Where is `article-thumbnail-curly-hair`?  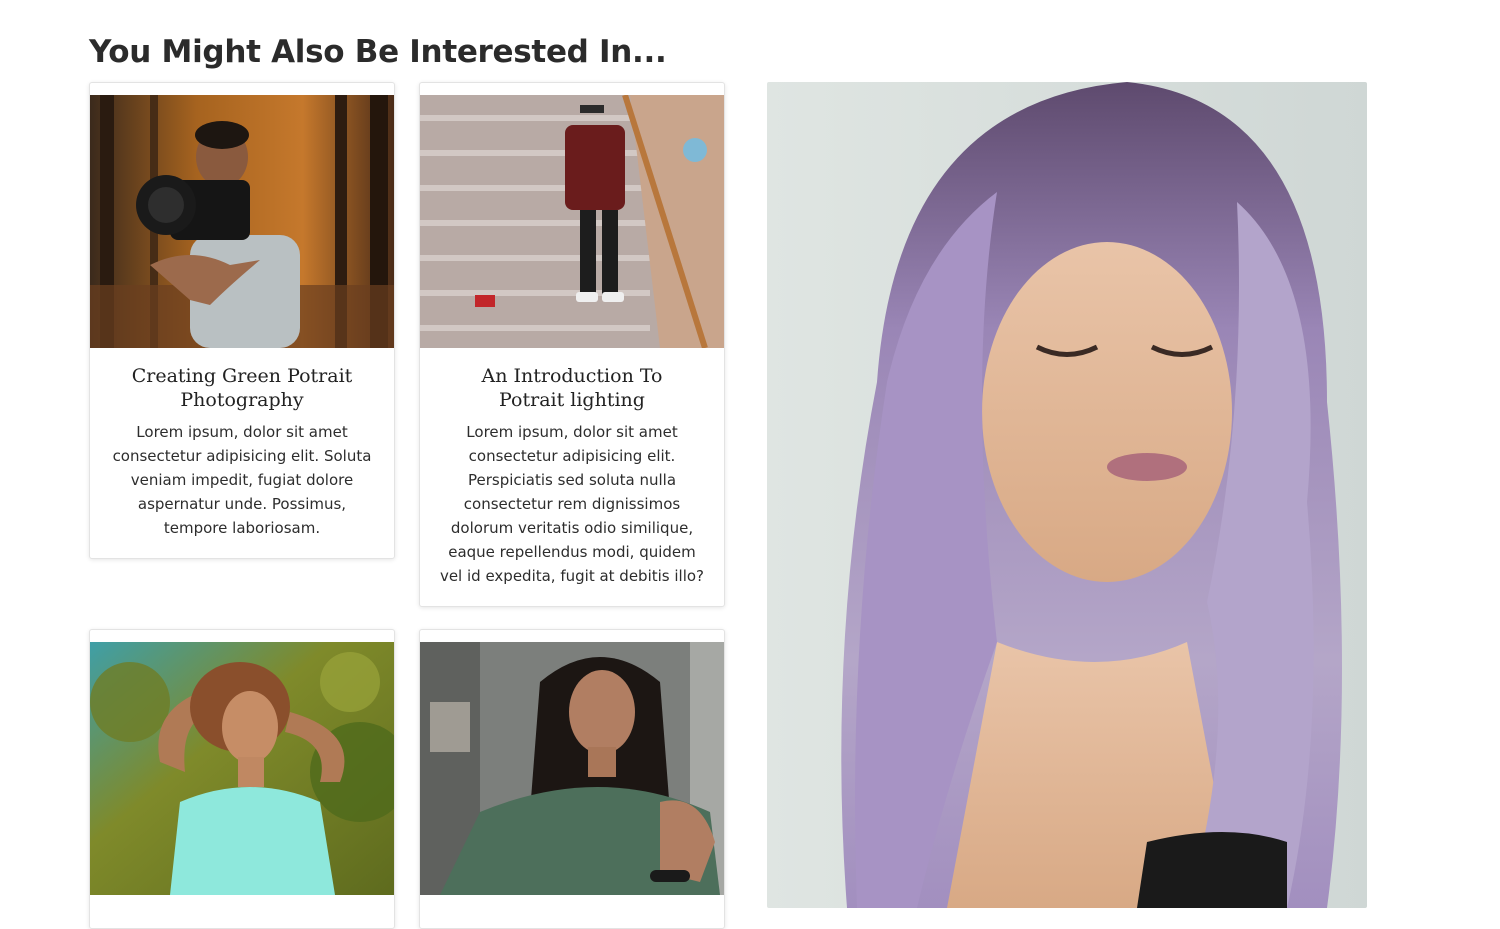 article-thumbnail-curly-hair is located at coordinates (242, 768).